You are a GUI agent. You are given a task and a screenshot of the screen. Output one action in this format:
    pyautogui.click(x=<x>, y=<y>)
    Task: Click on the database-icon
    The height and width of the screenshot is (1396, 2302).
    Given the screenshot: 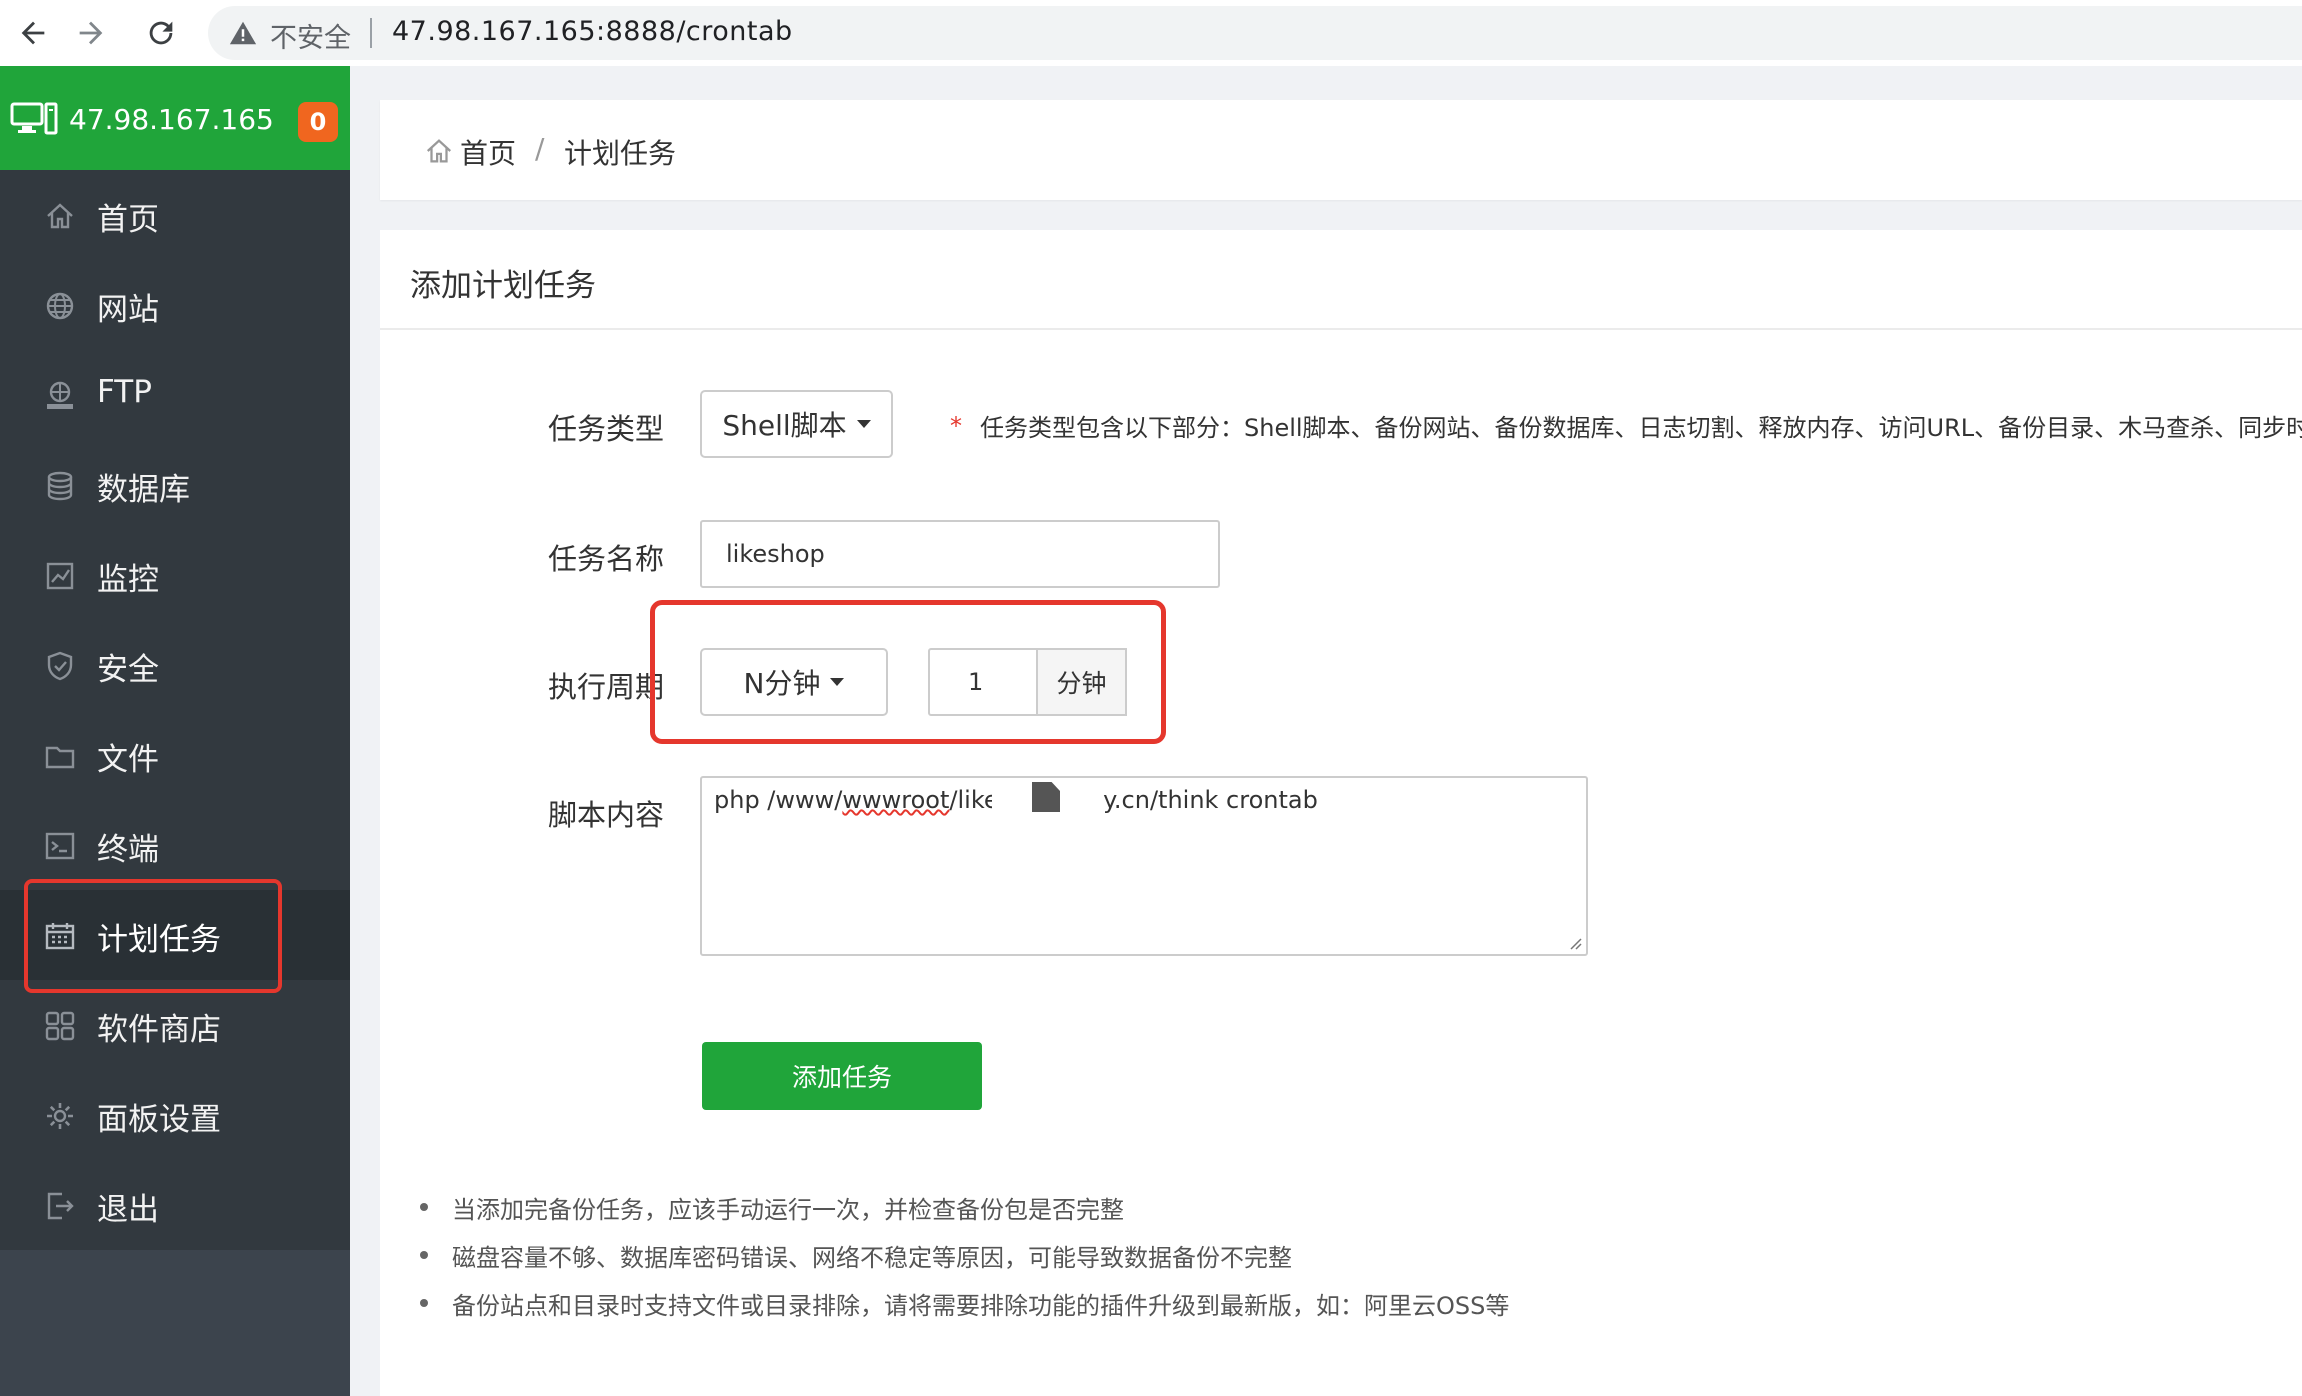 What is the action you would take?
    pyautogui.click(x=60, y=486)
    